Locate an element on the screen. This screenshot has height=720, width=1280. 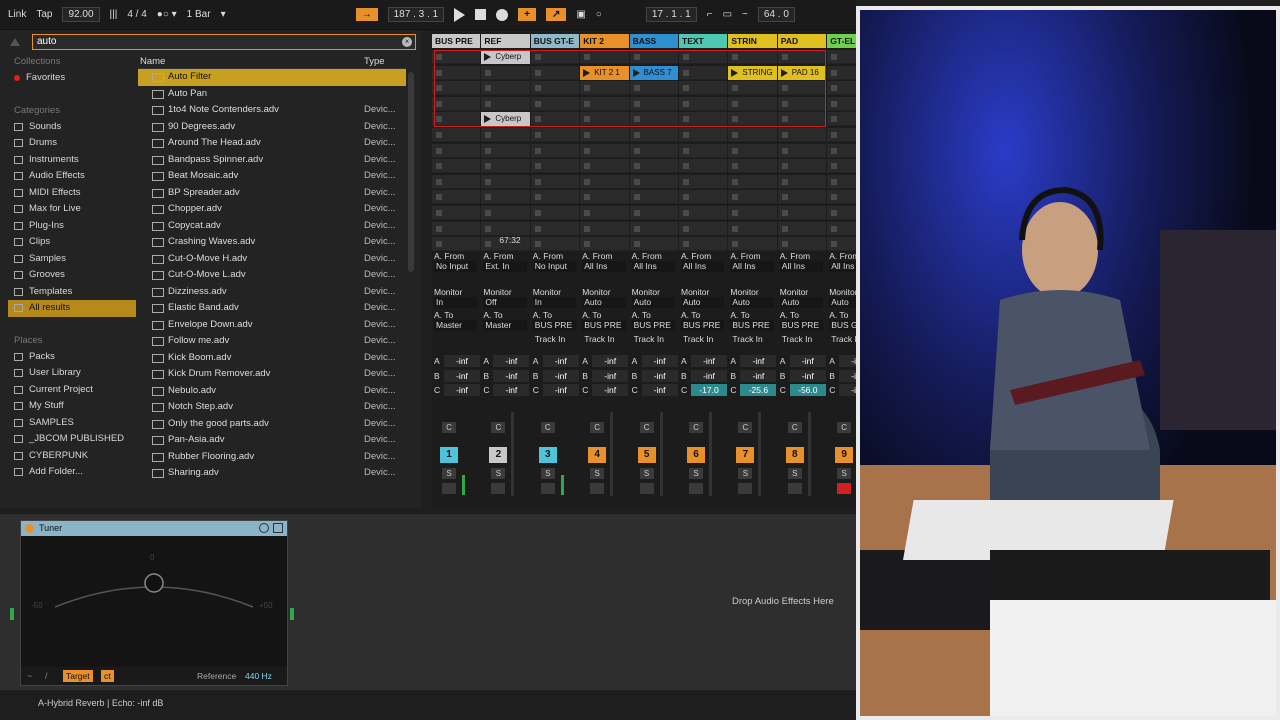
sidebar-item-category: Grooves is located at coordinates (72, 275).